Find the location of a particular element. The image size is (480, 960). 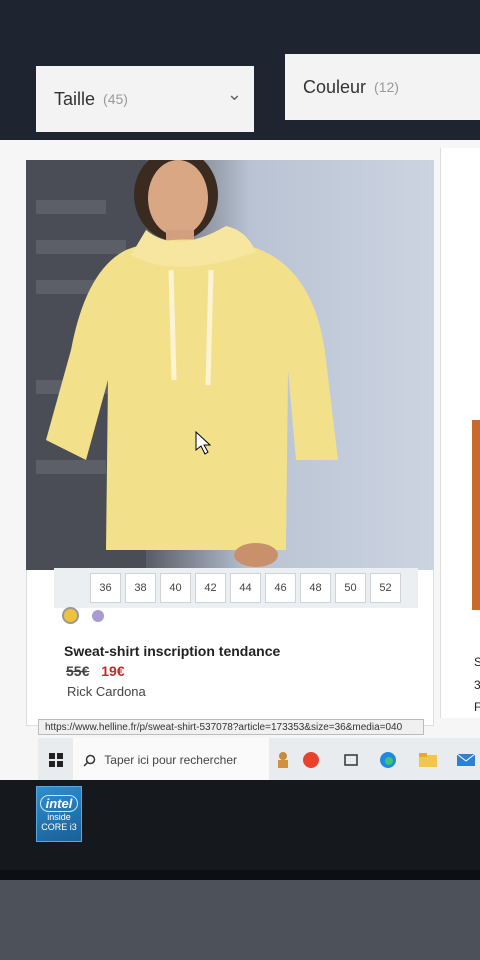

search-placeholder: Taper ici pour rechercher is located at coordinates (170, 760).